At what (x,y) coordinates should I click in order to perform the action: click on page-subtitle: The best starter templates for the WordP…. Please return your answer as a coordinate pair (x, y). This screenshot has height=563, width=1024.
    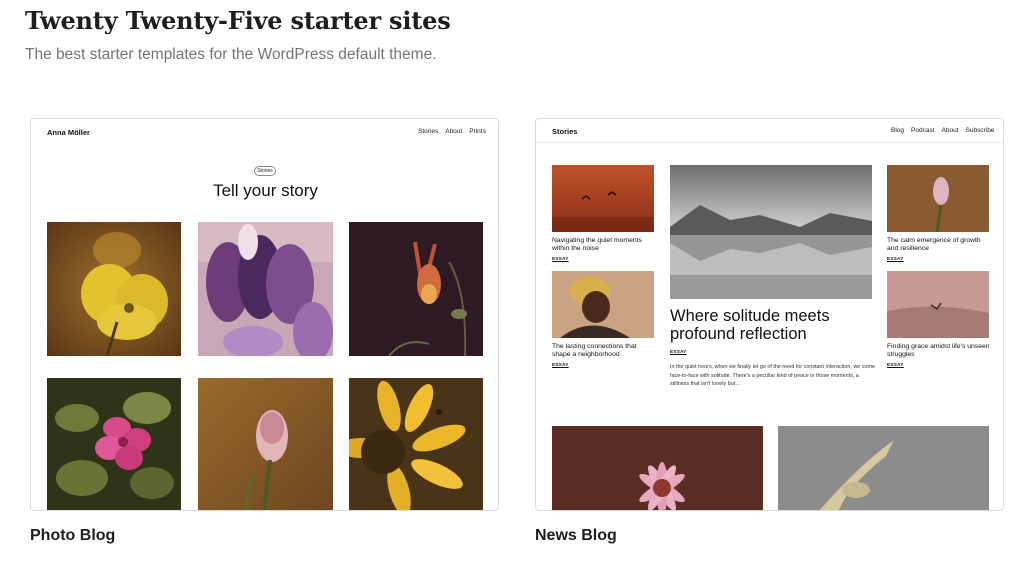
    Looking at the image, I should click on (231, 54).